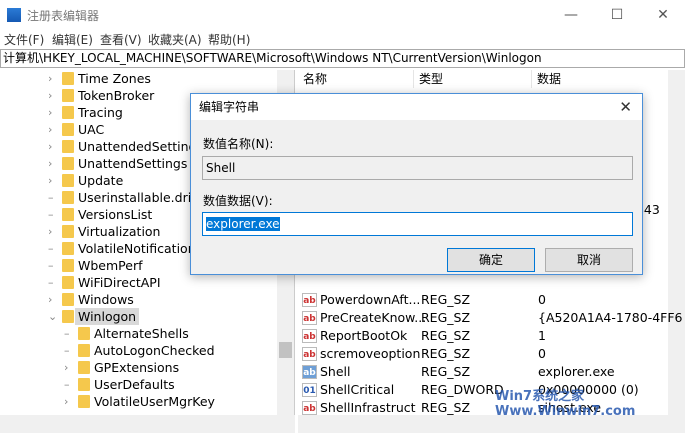  I want to click on value-data: {A520A1A4-1780-4FF6, so click(610, 317).